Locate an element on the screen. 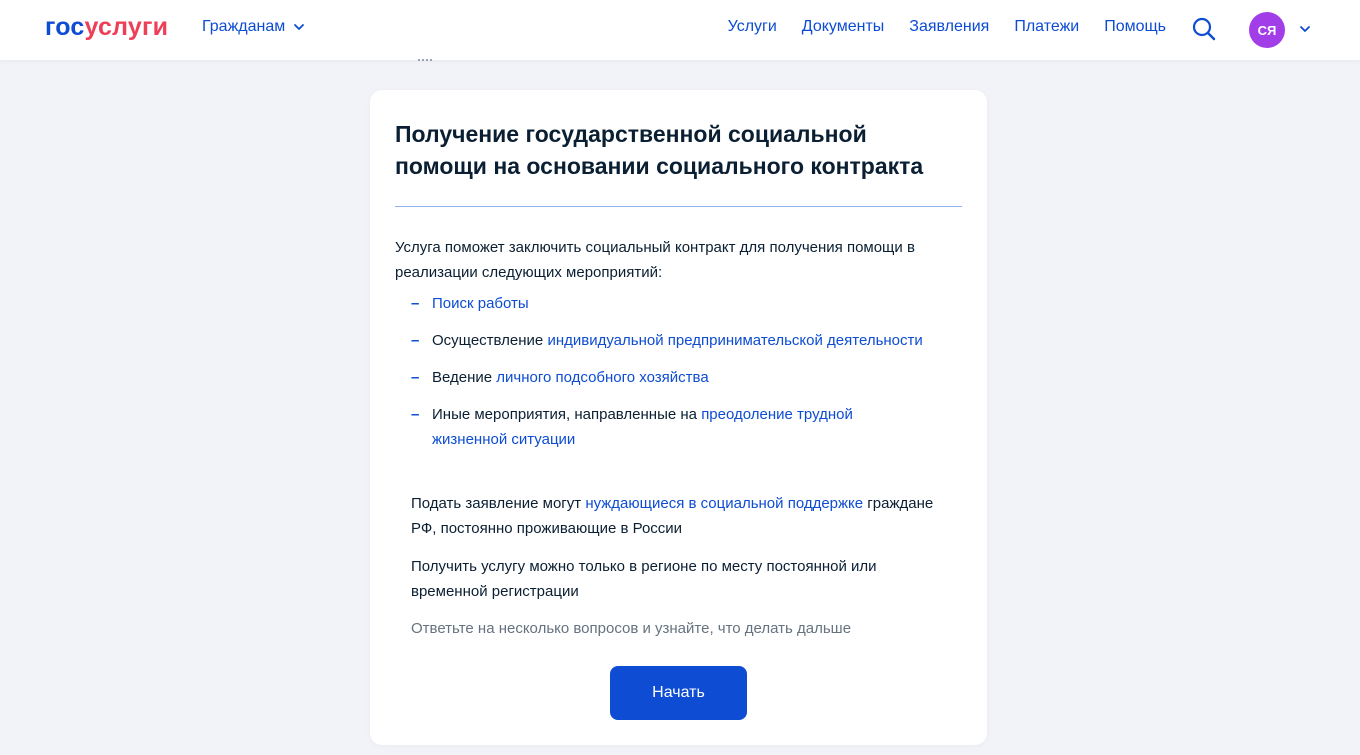 This screenshot has width=1360, height=755. item-prefix: Иные мероприятия, направленные на is located at coordinates (567, 414).